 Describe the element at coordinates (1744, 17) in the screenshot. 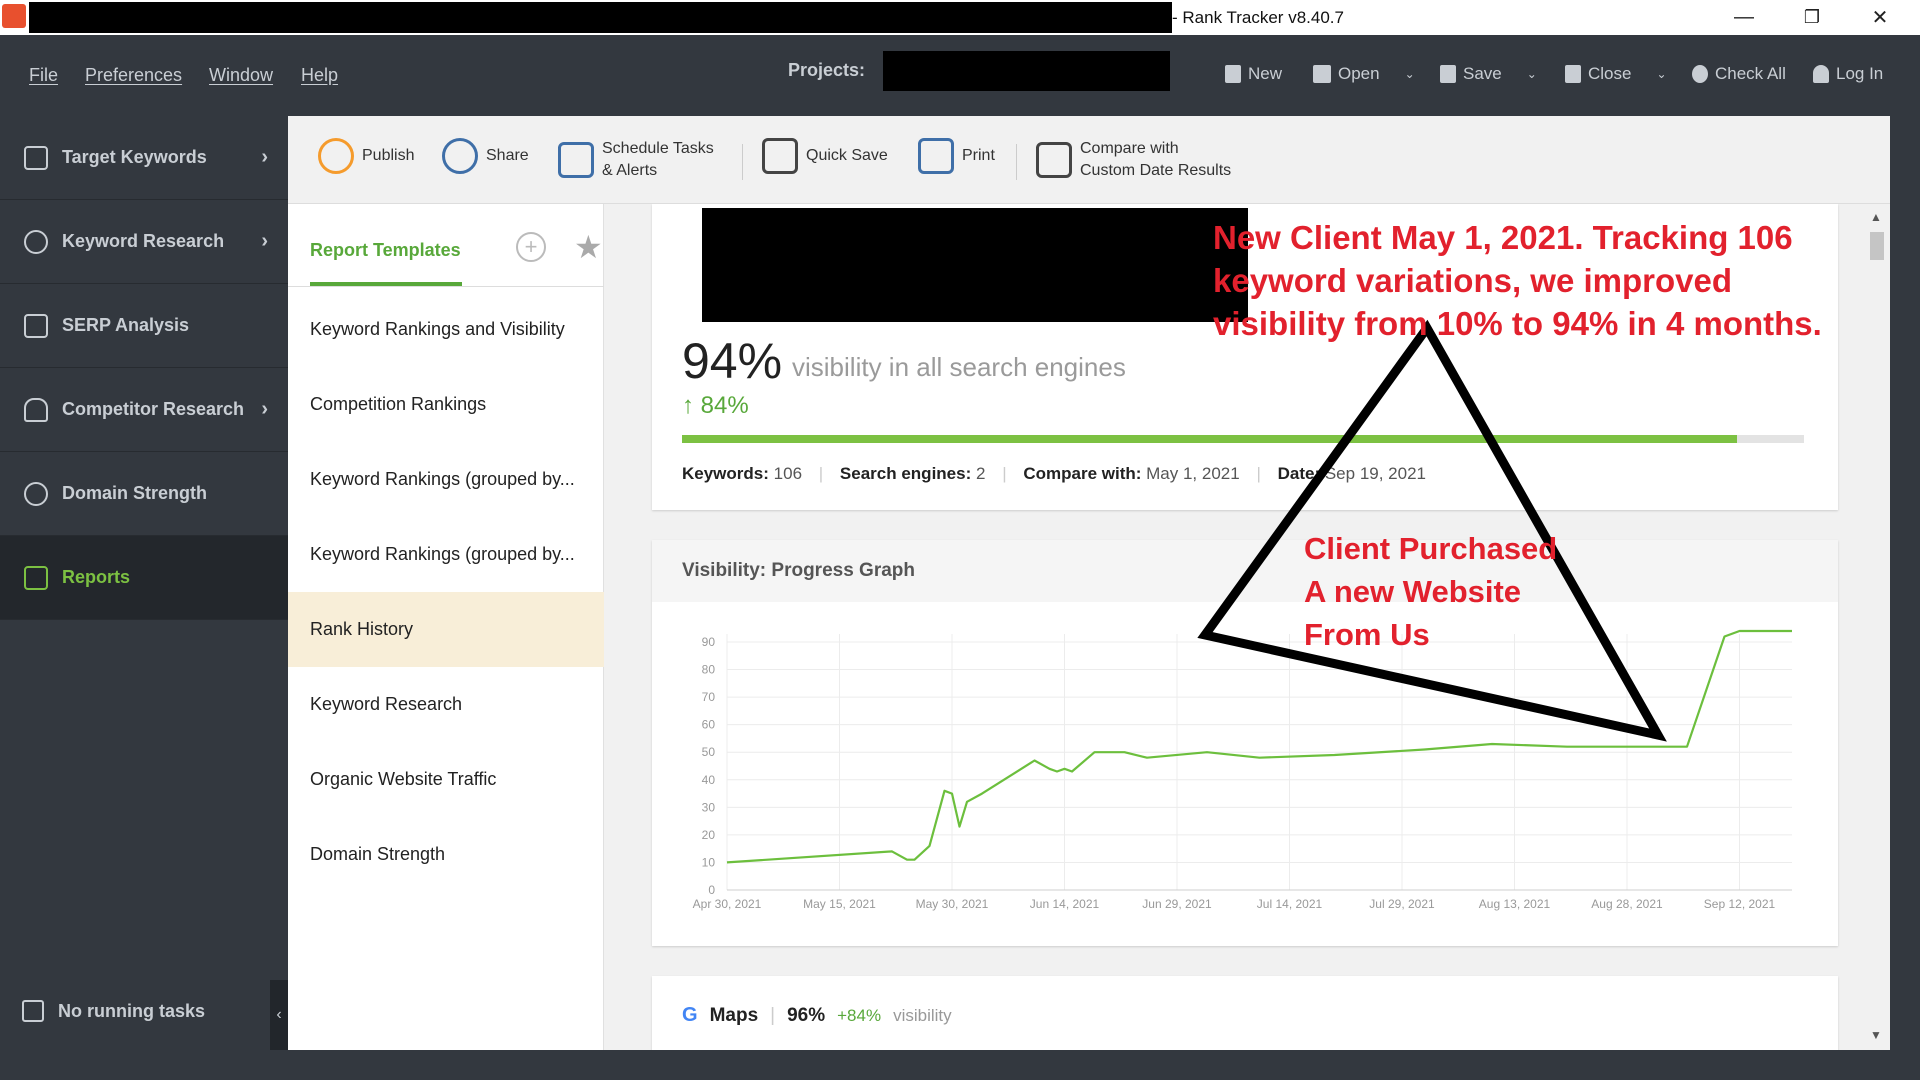

I see `minimize-button: —` at that location.